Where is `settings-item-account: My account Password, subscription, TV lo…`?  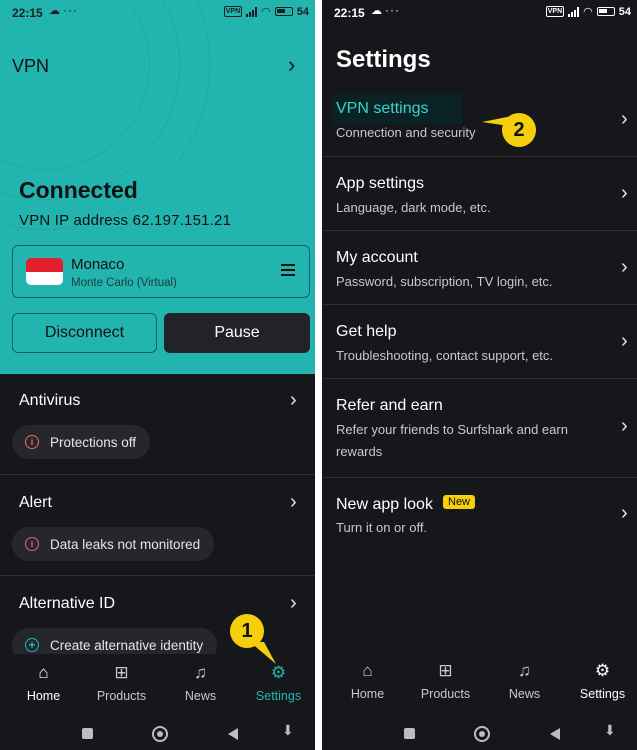
settings-item-account: My account Password, subscription, TV lo… is located at coordinates (479, 268).